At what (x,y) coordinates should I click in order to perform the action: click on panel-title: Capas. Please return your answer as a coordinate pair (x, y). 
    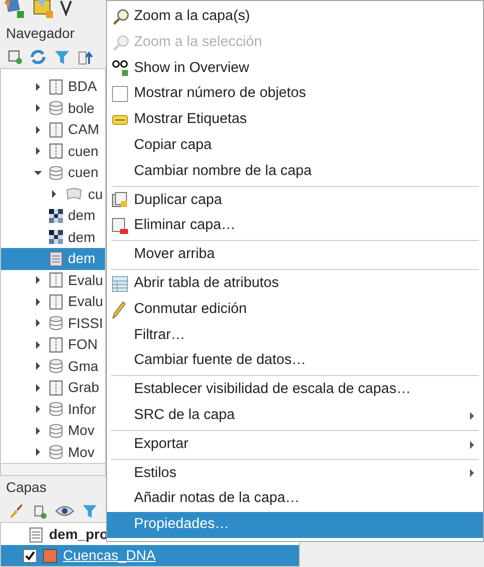
    Looking at the image, I should click on (26, 487).